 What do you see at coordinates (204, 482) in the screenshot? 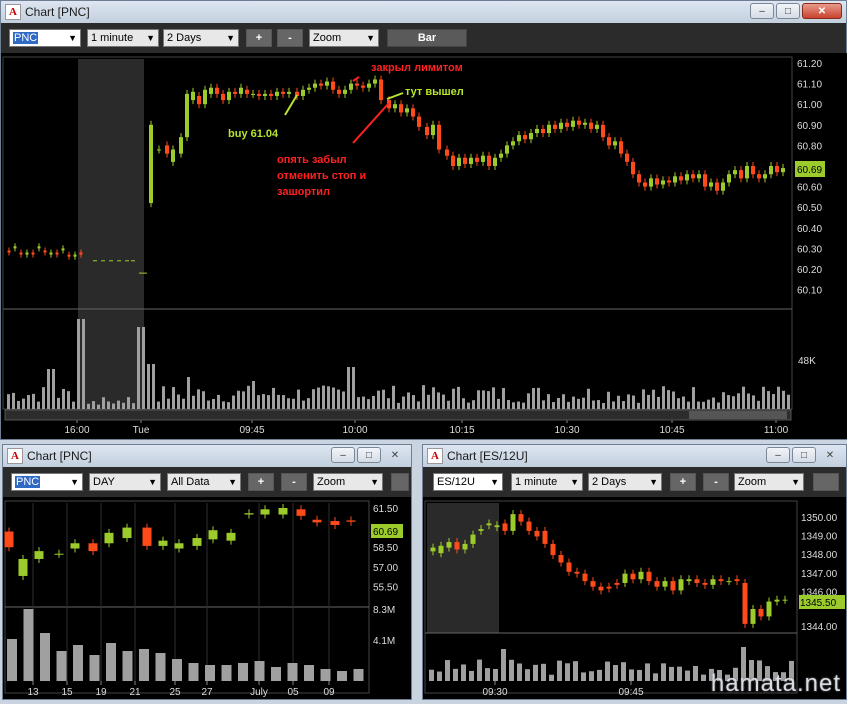
I see `range-select: All Data ▼` at bounding box center [204, 482].